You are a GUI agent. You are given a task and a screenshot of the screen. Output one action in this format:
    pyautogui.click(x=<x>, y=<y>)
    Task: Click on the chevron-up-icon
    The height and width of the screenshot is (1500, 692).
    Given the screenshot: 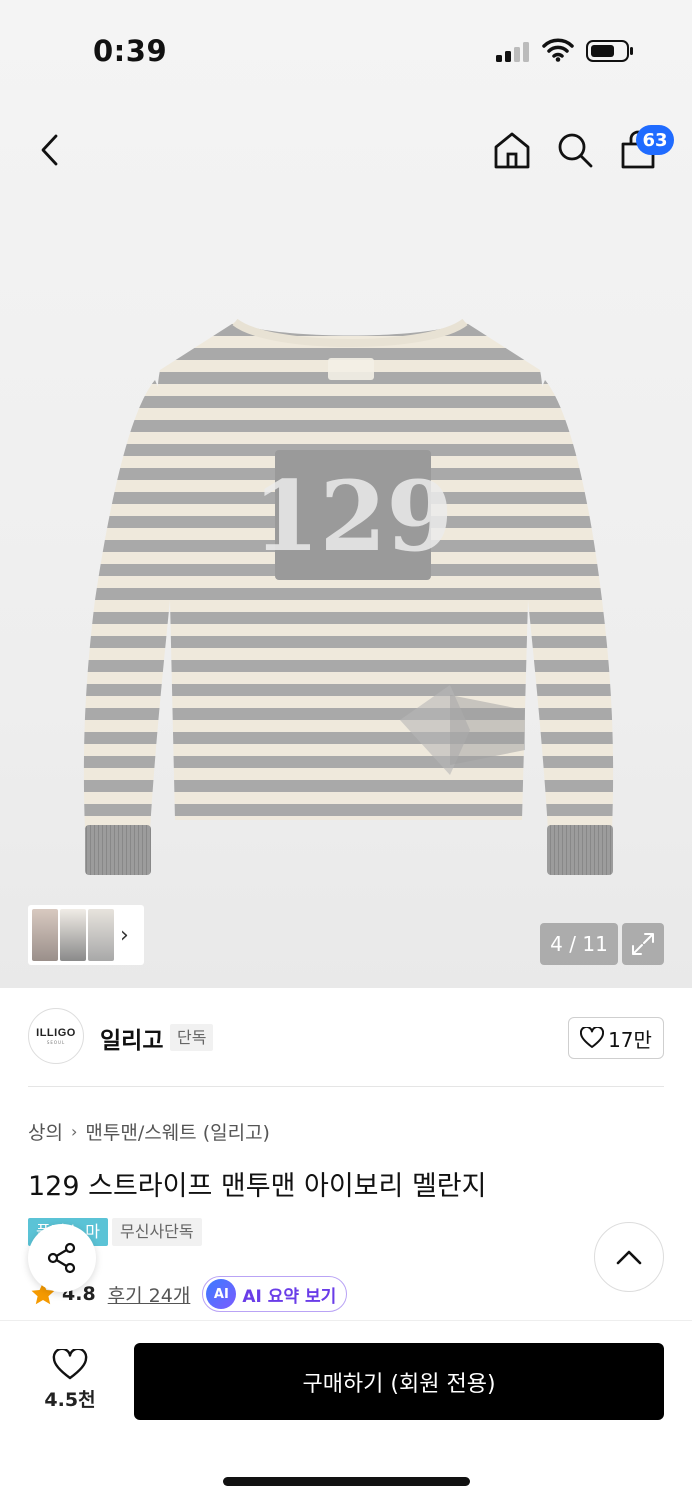 What is the action you would take?
    pyautogui.click(x=629, y=1257)
    